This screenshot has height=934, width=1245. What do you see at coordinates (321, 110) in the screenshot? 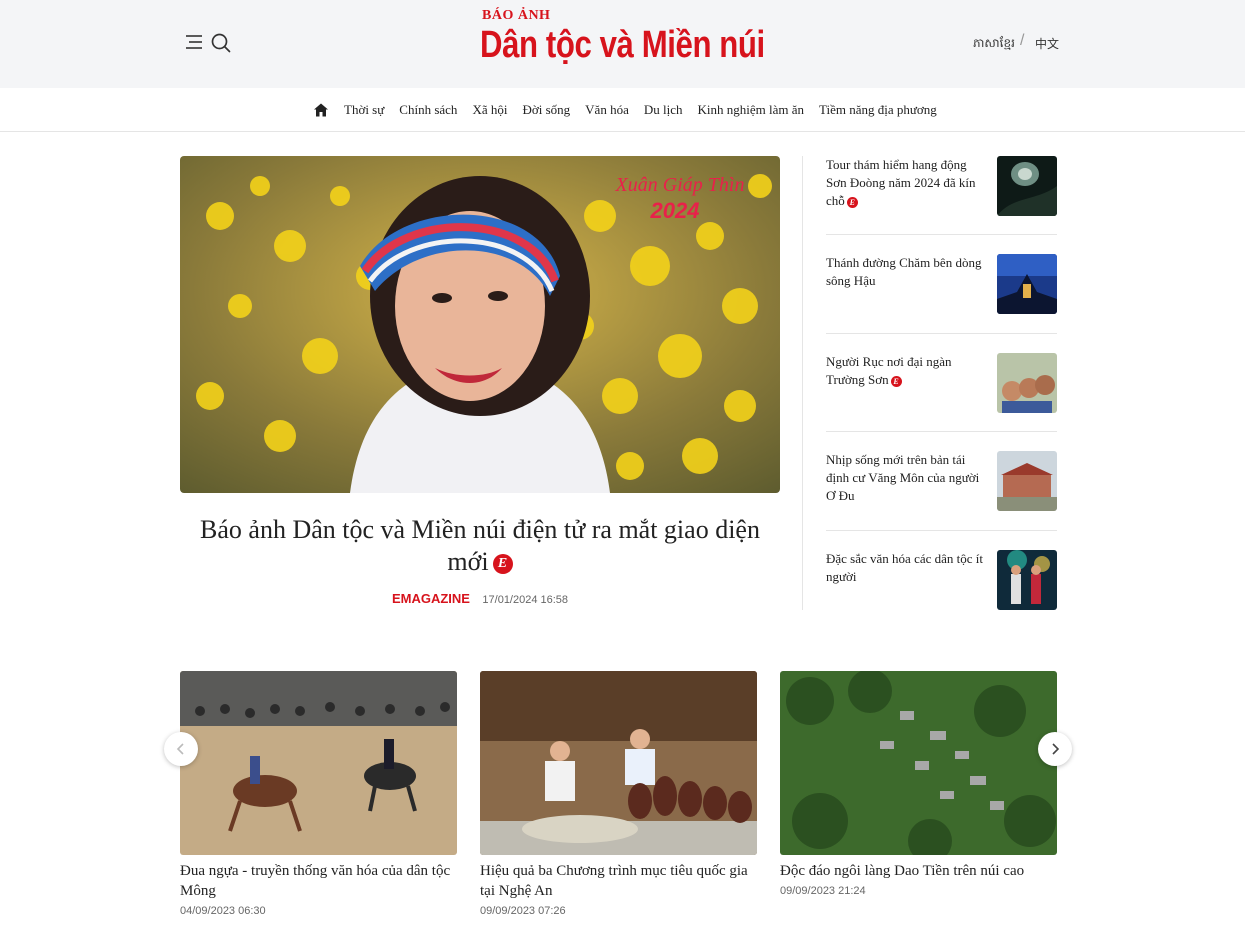
I see `home-icon` at bounding box center [321, 110].